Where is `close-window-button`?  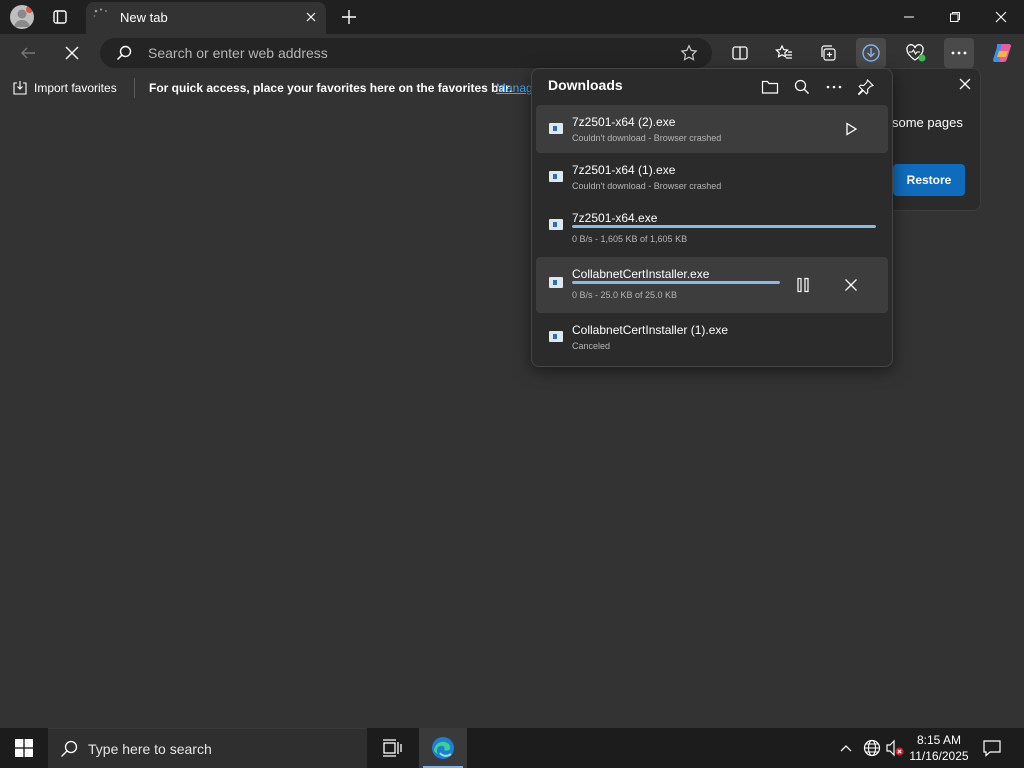 close-window-button is located at coordinates (1001, 17).